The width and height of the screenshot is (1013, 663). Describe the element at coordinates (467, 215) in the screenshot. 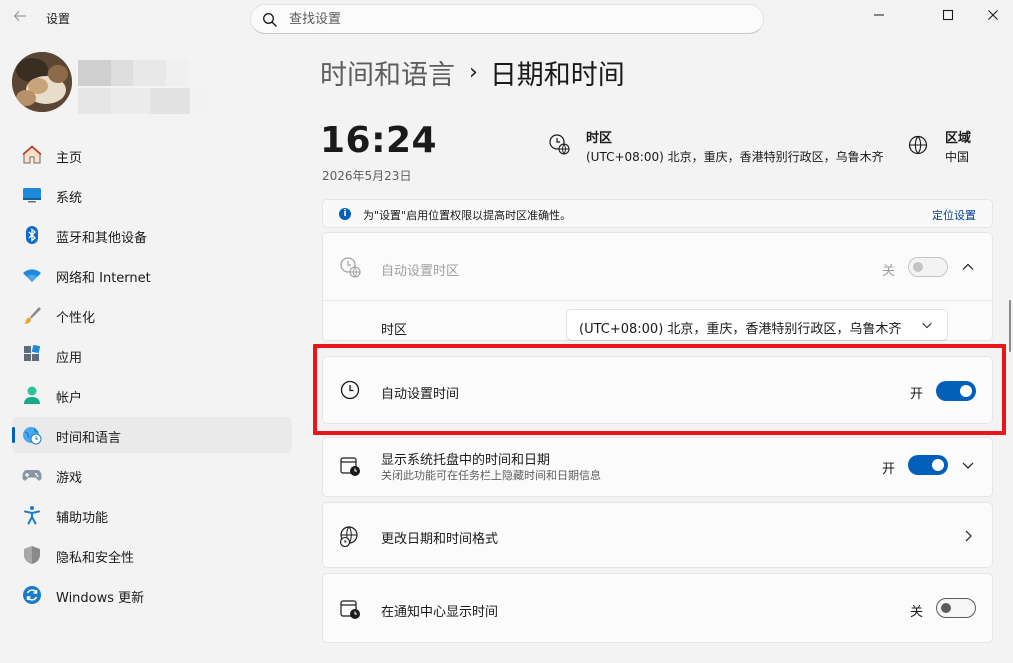

I see `infobar-message: 为"设置"启用位置权限以提高时区准确性。` at that location.